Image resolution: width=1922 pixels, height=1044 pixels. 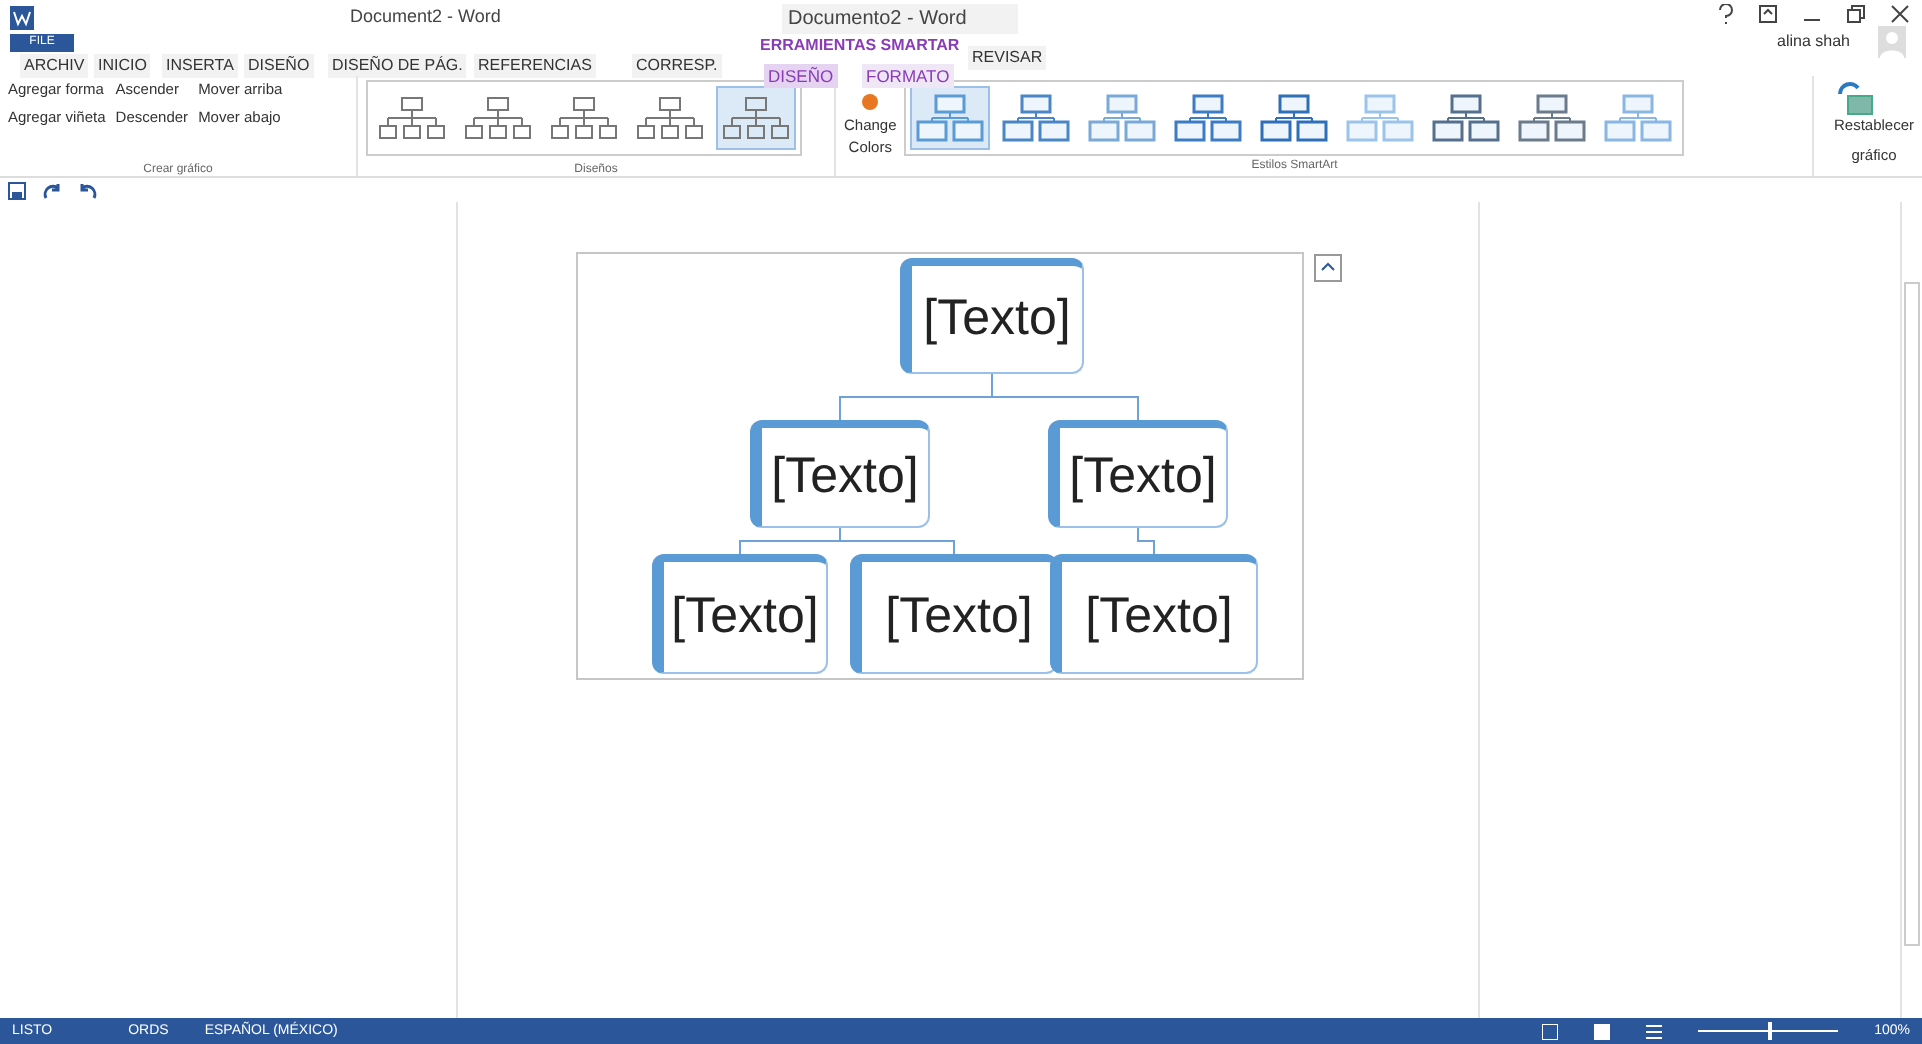 I want to click on word-logo-icon, so click(x=22, y=17).